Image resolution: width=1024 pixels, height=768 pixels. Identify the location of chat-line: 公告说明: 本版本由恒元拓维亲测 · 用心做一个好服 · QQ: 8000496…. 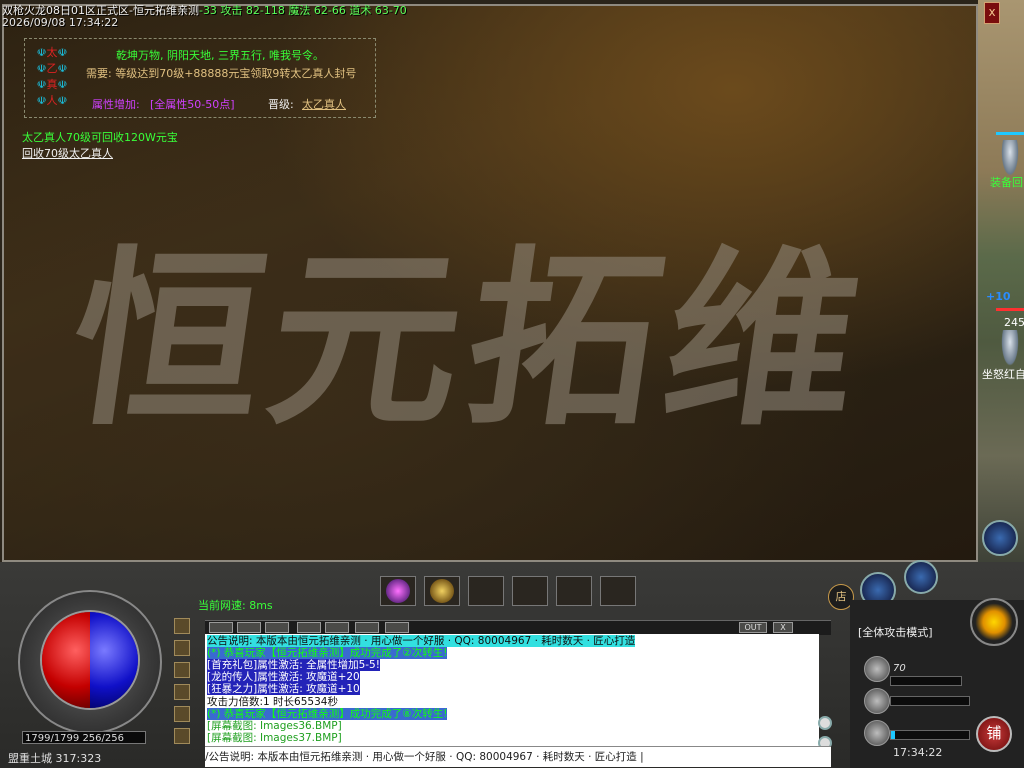
(421, 641).